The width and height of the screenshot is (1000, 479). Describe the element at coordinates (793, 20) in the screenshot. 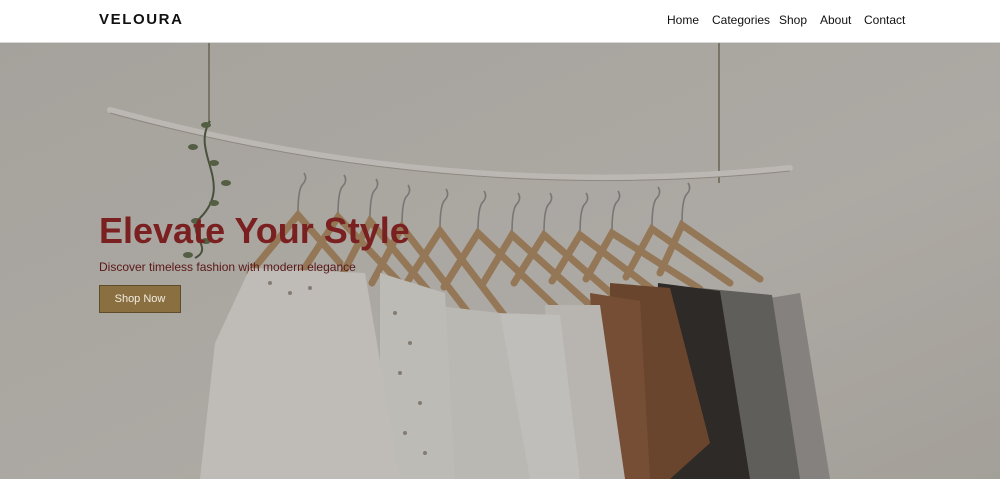

I see `nav-link-shop: Shop` at that location.